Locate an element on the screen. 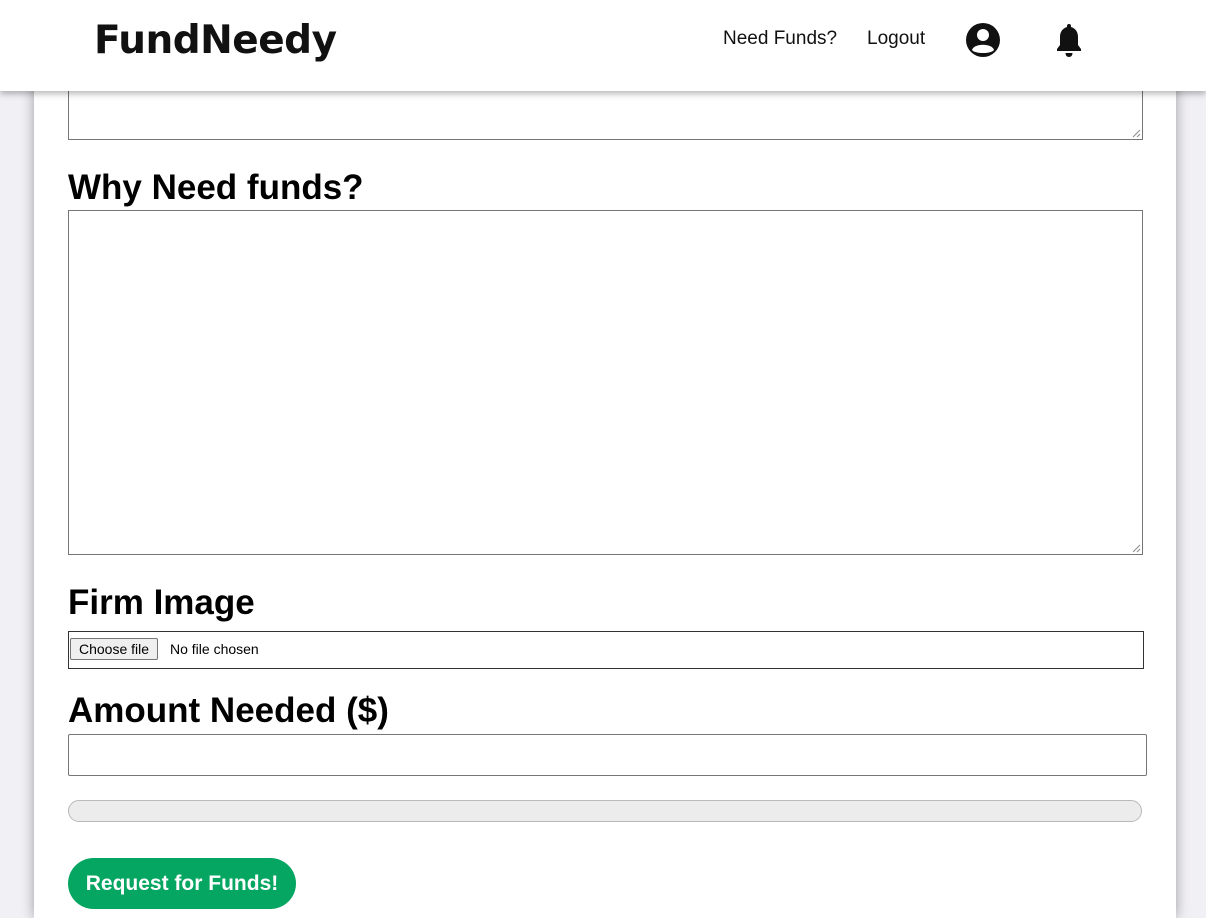 Image resolution: width=1206 pixels, height=918 pixels. bell-icon is located at coordinates (1069, 40).